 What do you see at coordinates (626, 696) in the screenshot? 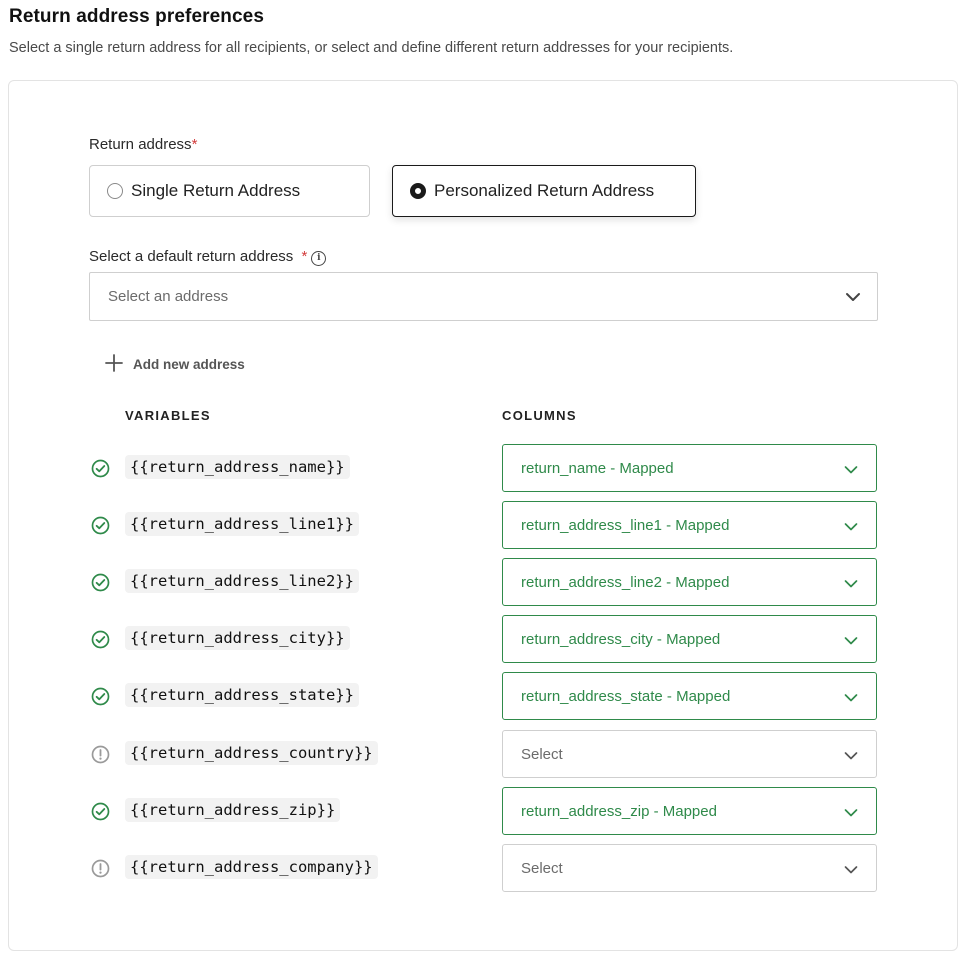
I see `column-select-value: return_address_state - Mapped` at bounding box center [626, 696].